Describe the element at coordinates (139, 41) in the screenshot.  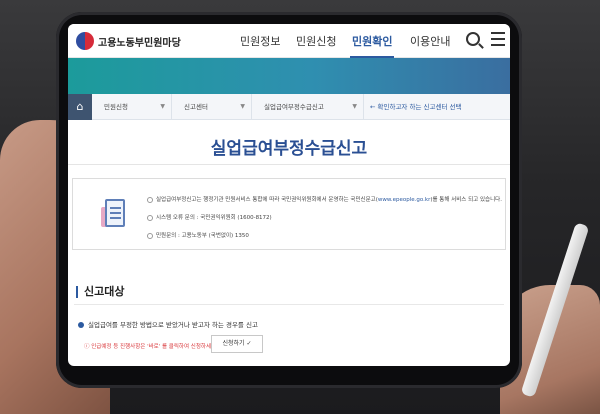
I see `brand-name: 고용노동부민원마당` at that location.